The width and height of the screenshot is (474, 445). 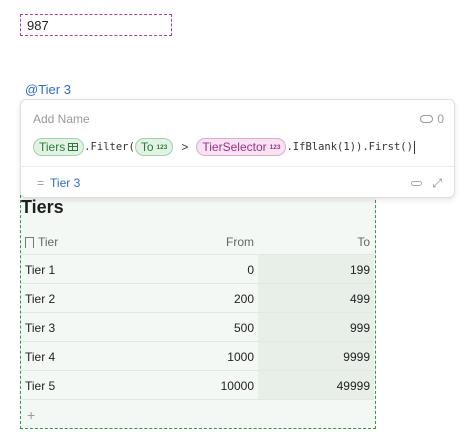 I want to click on cell-from: 500, so click(x=244, y=328).